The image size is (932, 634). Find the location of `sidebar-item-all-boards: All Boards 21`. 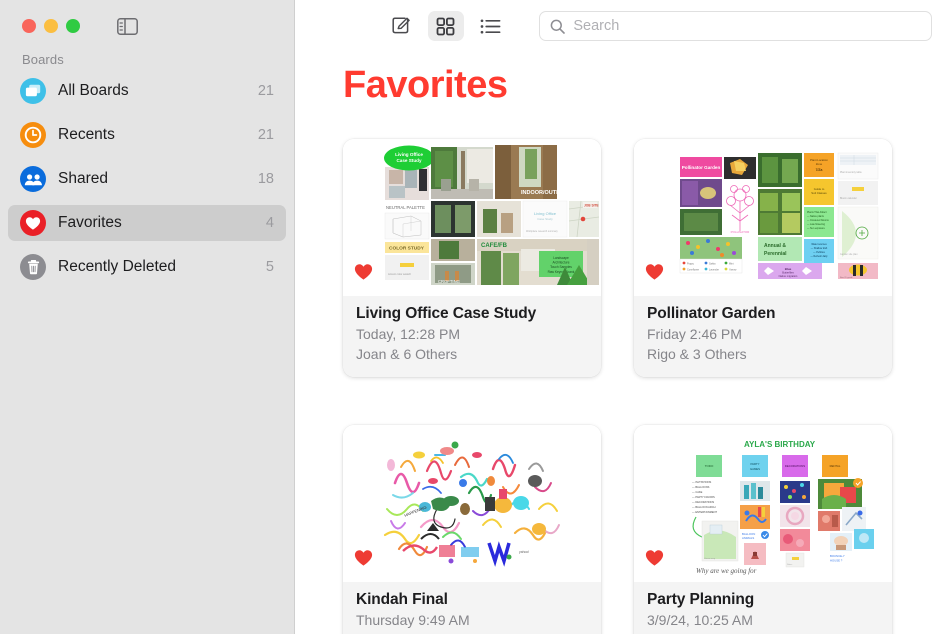

sidebar-item-all-boards: All Boards 21 is located at coordinates (147, 91).